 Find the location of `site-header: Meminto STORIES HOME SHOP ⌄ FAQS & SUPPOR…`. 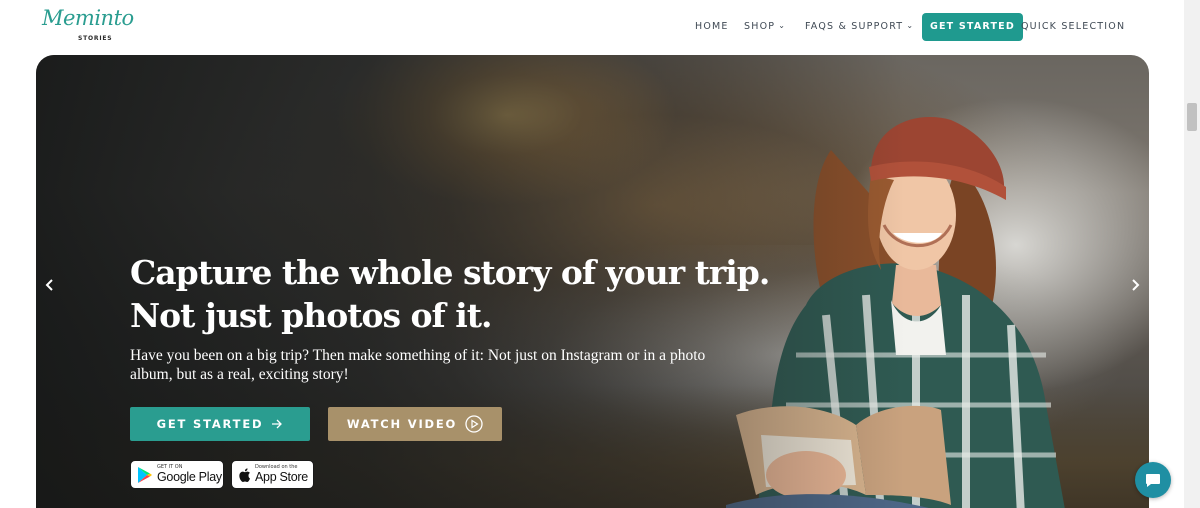

site-header: Meminto STORIES HOME SHOP ⌄ FAQS & SUPPOR… is located at coordinates (600, 27).